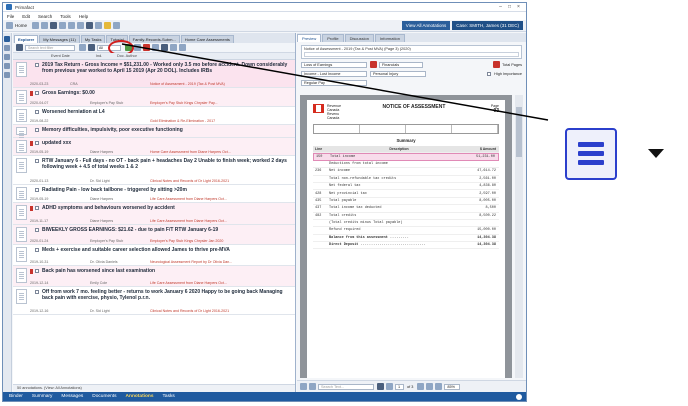 This screenshot has height=406, width=688. What do you see at coordinates (656, 153) in the screenshot?
I see `dropdown-caret-icon` at bounding box center [656, 153].